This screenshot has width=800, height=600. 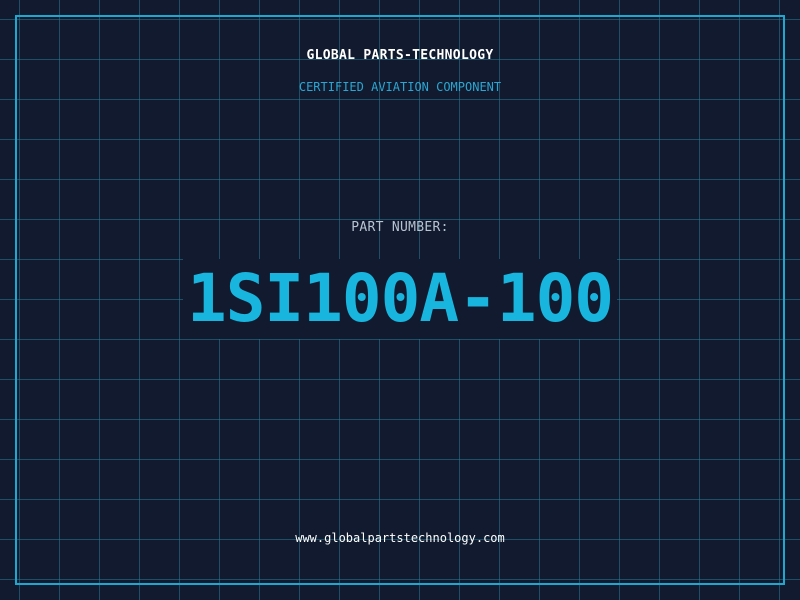 What do you see at coordinates (400, 227) in the screenshot?
I see `part-number-label: PART NUMBER:` at bounding box center [400, 227].